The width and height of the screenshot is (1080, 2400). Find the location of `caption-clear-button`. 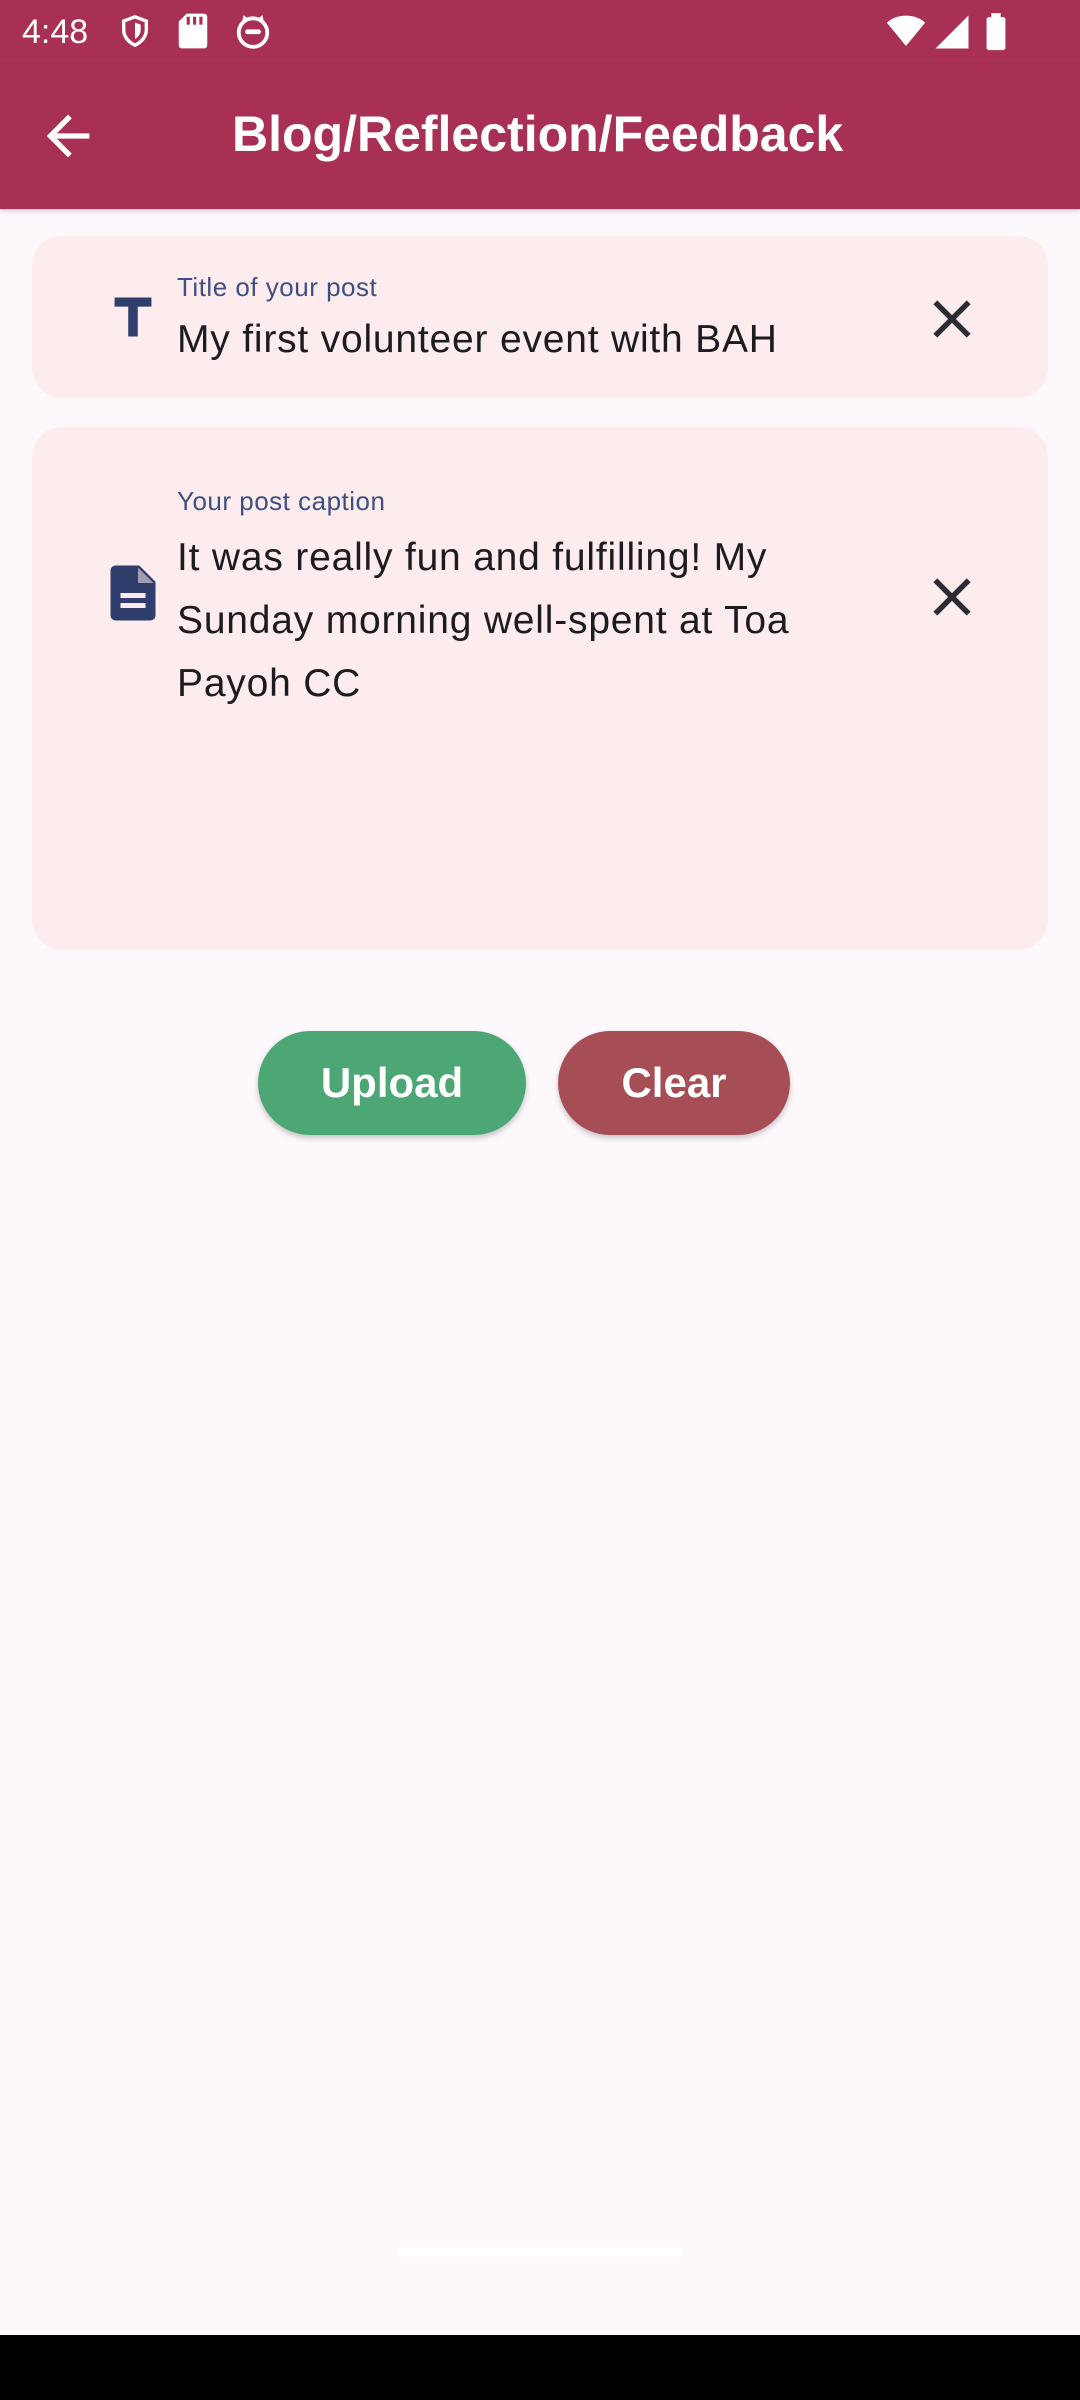

caption-clear-button is located at coordinates (952, 597).